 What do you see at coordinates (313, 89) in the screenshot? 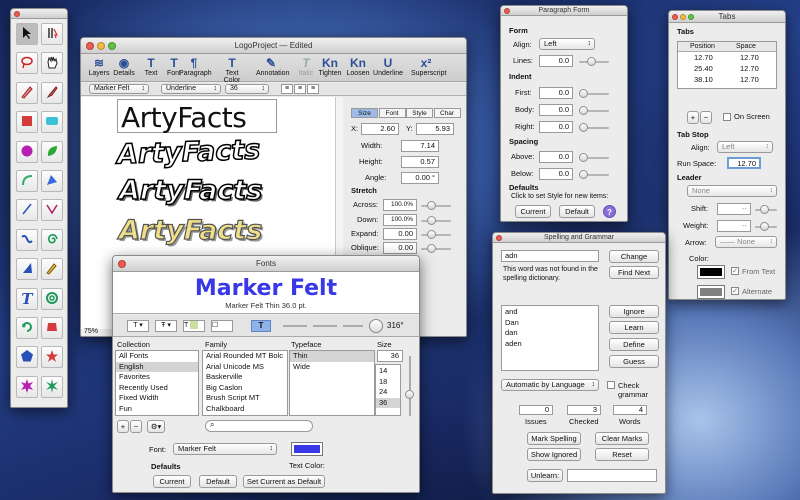
I see `align-right-icon: ≡` at bounding box center [313, 89].